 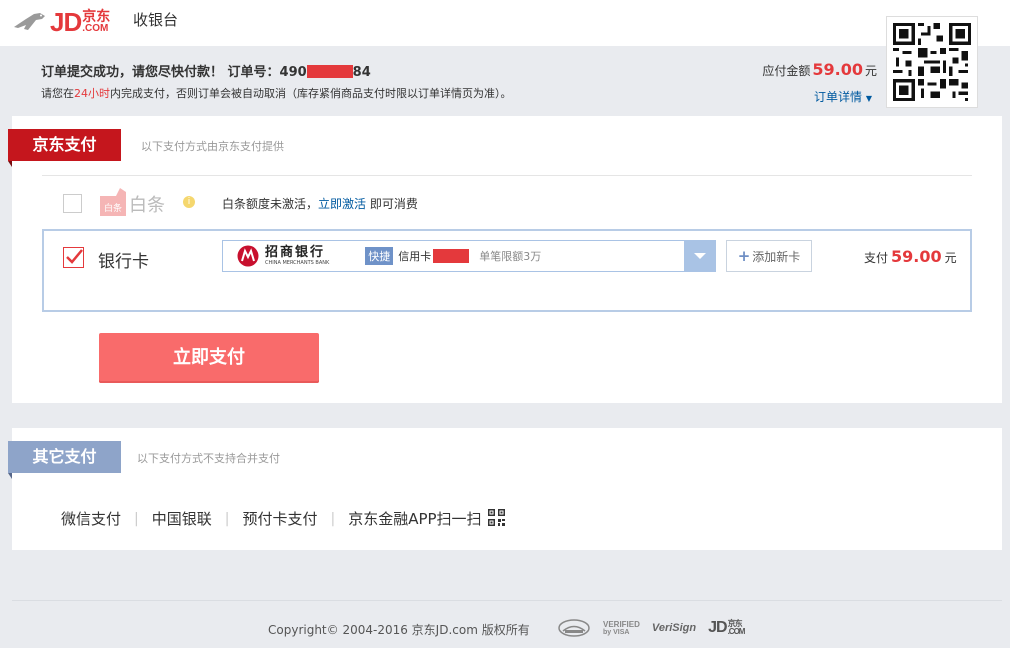 What do you see at coordinates (91, 518) in the screenshot?
I see `wechat-pay-option: 微信支付` at bounding box center [91, 518].